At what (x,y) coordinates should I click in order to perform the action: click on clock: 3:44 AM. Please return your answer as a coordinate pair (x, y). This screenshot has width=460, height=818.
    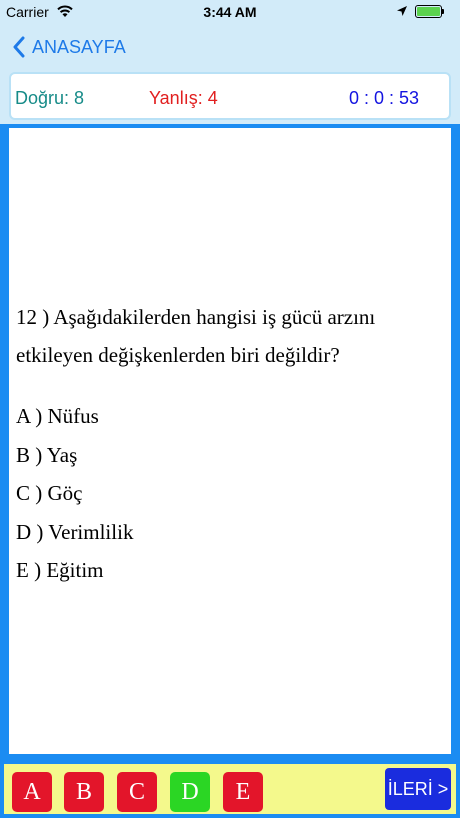
    Looking at the image, I should click on (230, 12).